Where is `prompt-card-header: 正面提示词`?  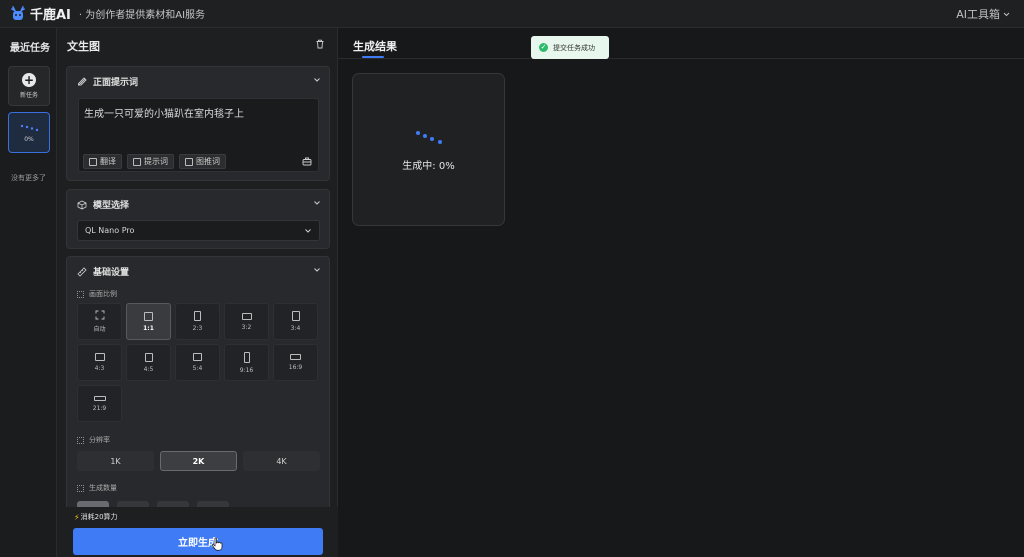
prompt-card-header: 正面提示词 is located at coordinates (107, 81).